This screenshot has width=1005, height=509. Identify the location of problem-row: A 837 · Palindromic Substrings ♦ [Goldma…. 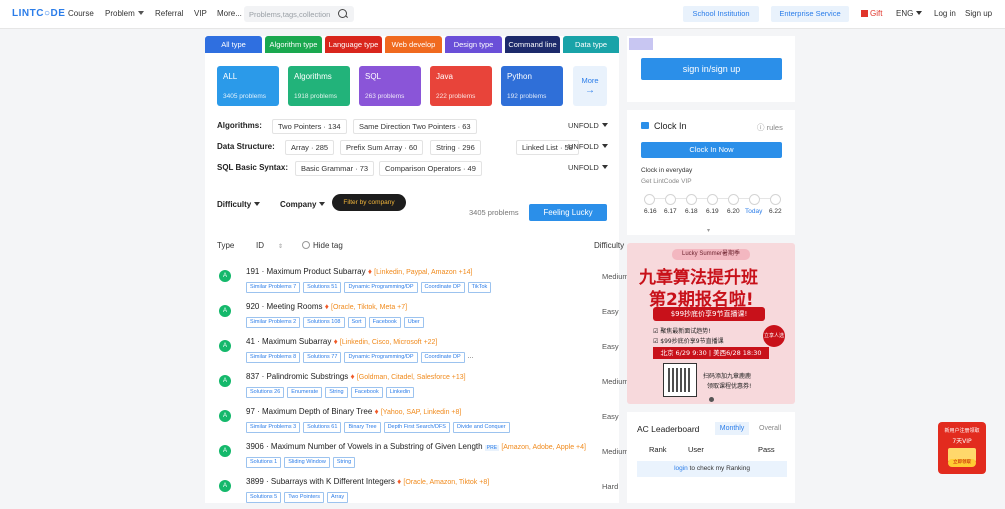
(417, 386).